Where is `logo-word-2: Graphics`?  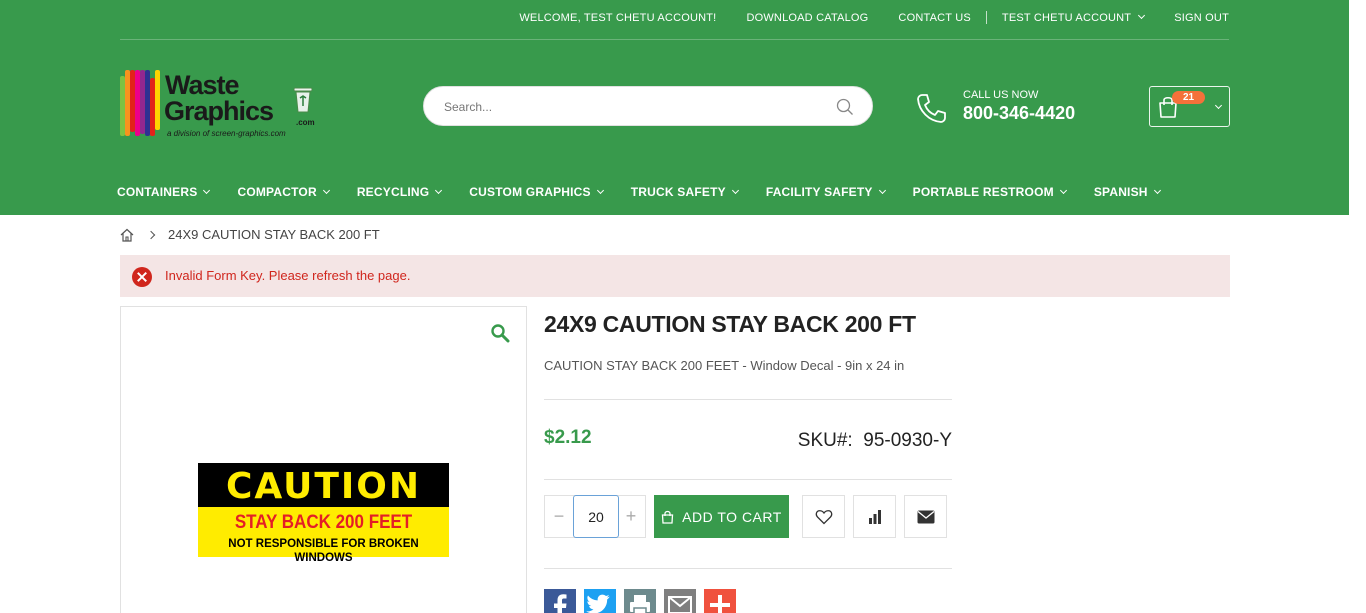 logo-word-2: Graphics is located at coordinates (219, 111).